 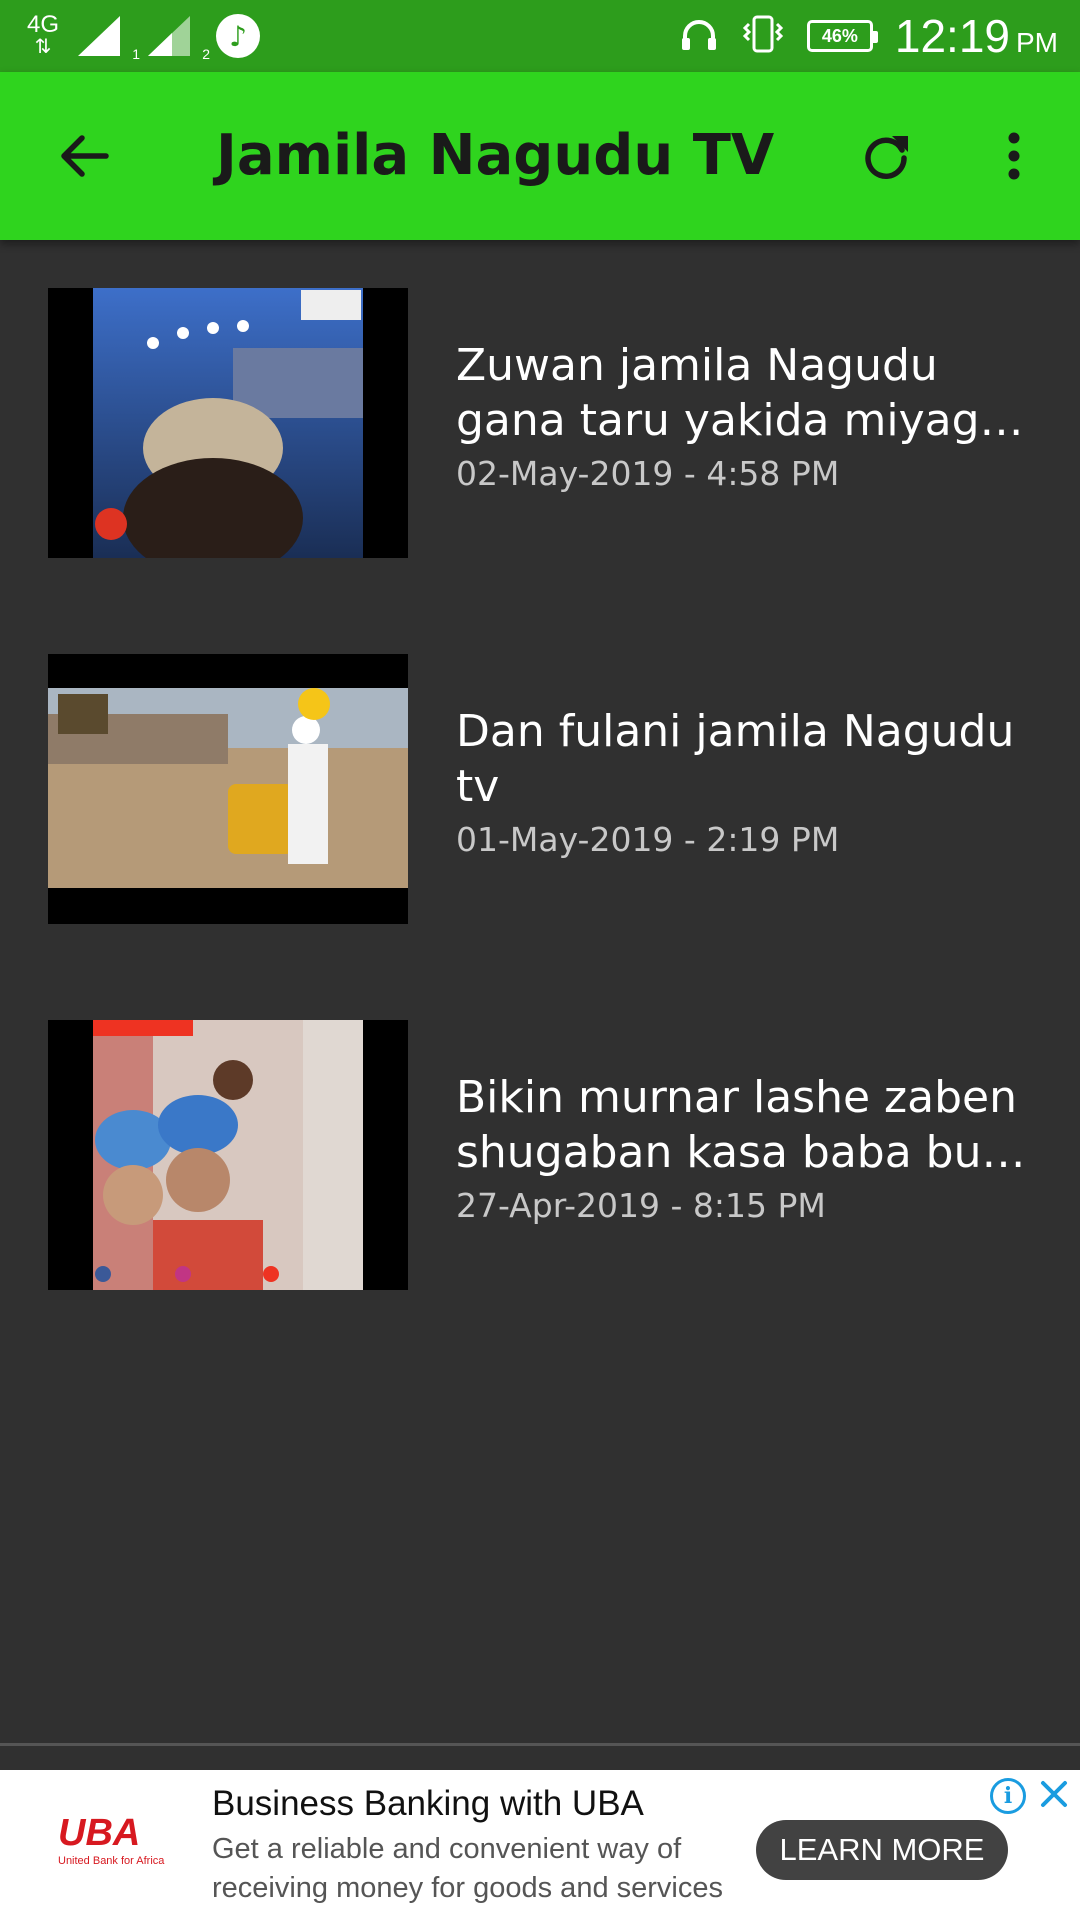 What do you see at coordinates (699, 36) in the screenshot?
I see `headphones-icon` at bounding box center [699, 36].